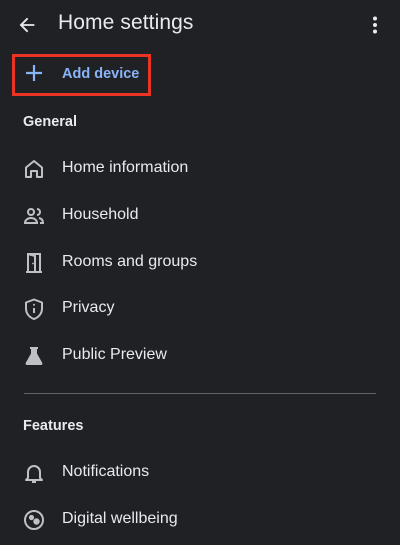 The image size is (400, 545). Describe the element at coordinates (200, 393) in the screenshot. I see `divider` at that location.